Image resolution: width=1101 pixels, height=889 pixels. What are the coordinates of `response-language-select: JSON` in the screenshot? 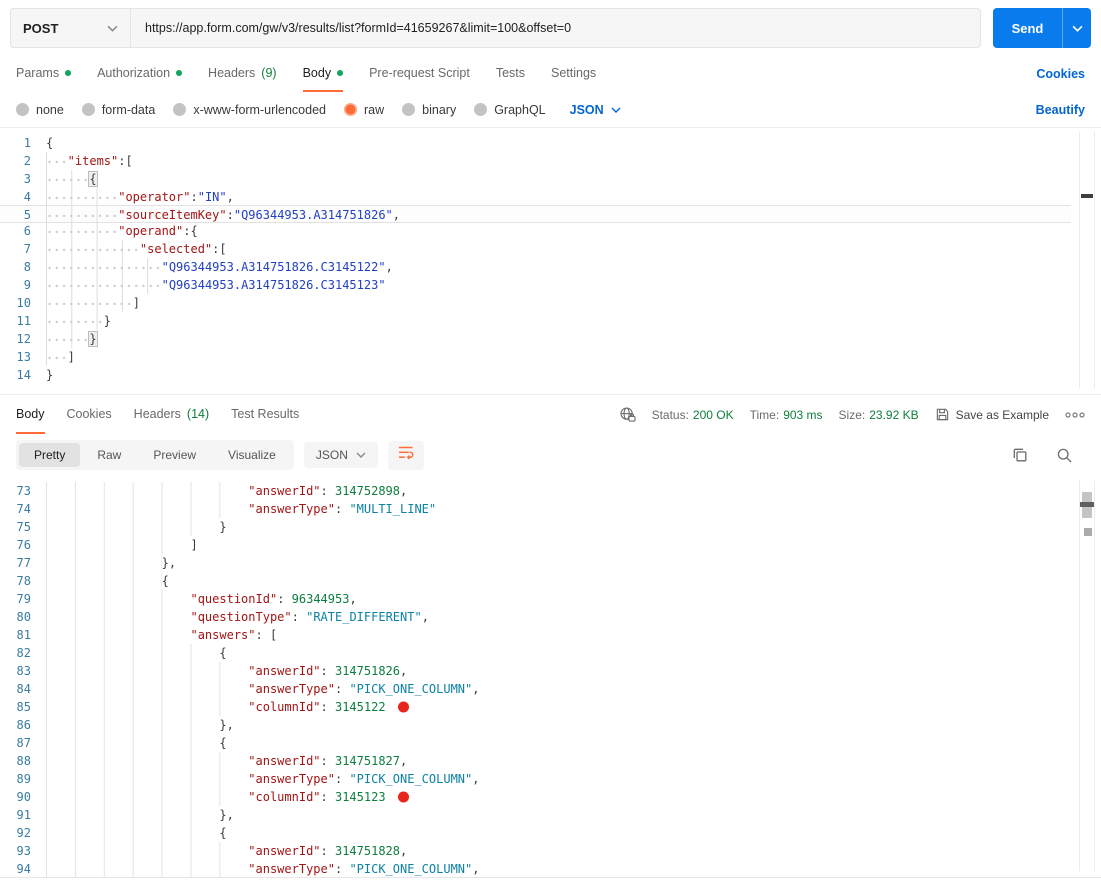 It's located at (340, 455).